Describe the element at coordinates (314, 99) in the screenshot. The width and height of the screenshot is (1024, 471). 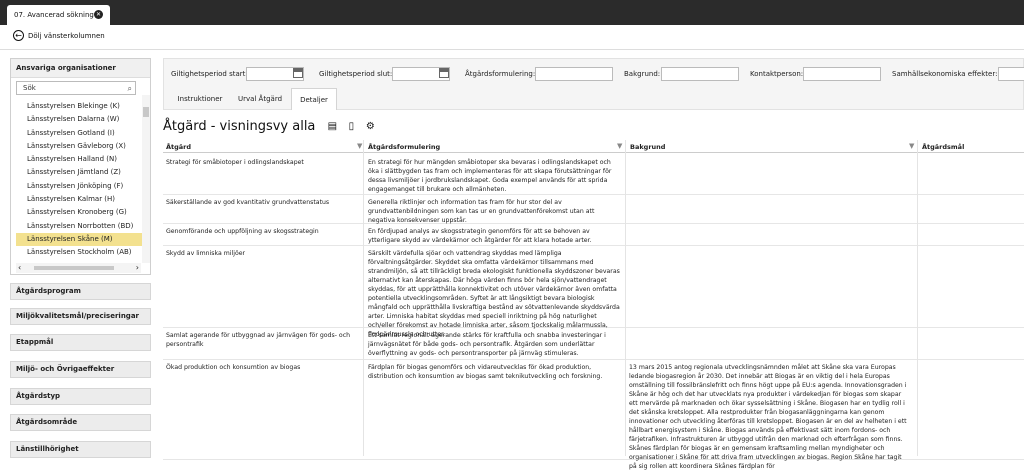
I see `tab-detaljer: Detaljer` at that location.